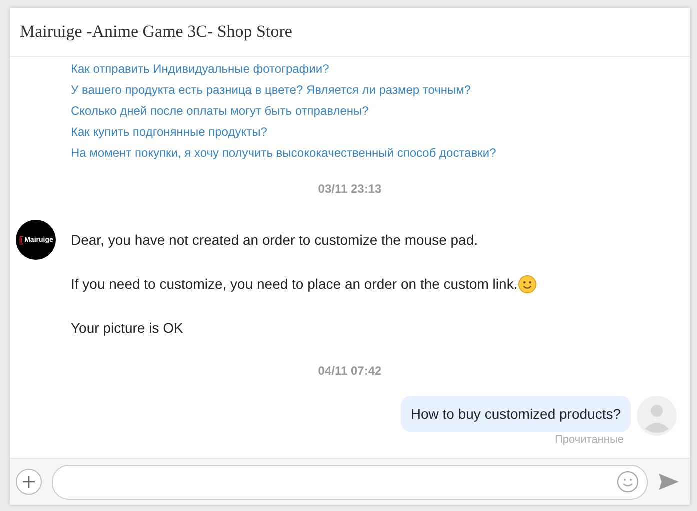 The image size is (697, 511). I want to click on emoji-icon, so click(628, 482).